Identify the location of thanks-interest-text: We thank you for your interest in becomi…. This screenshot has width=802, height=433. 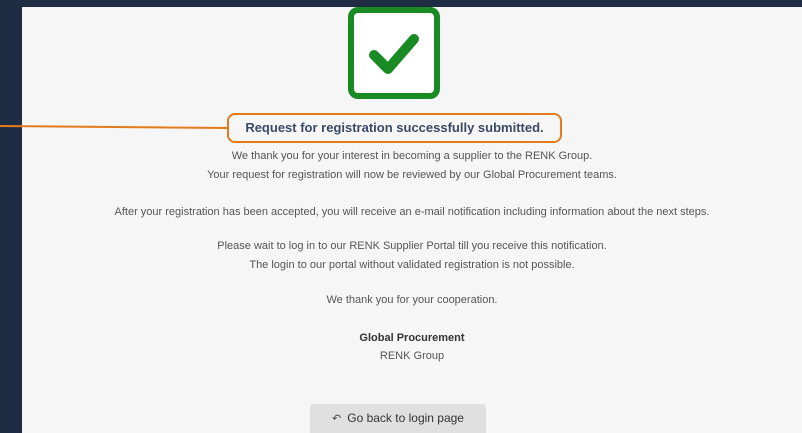
(412, 156).